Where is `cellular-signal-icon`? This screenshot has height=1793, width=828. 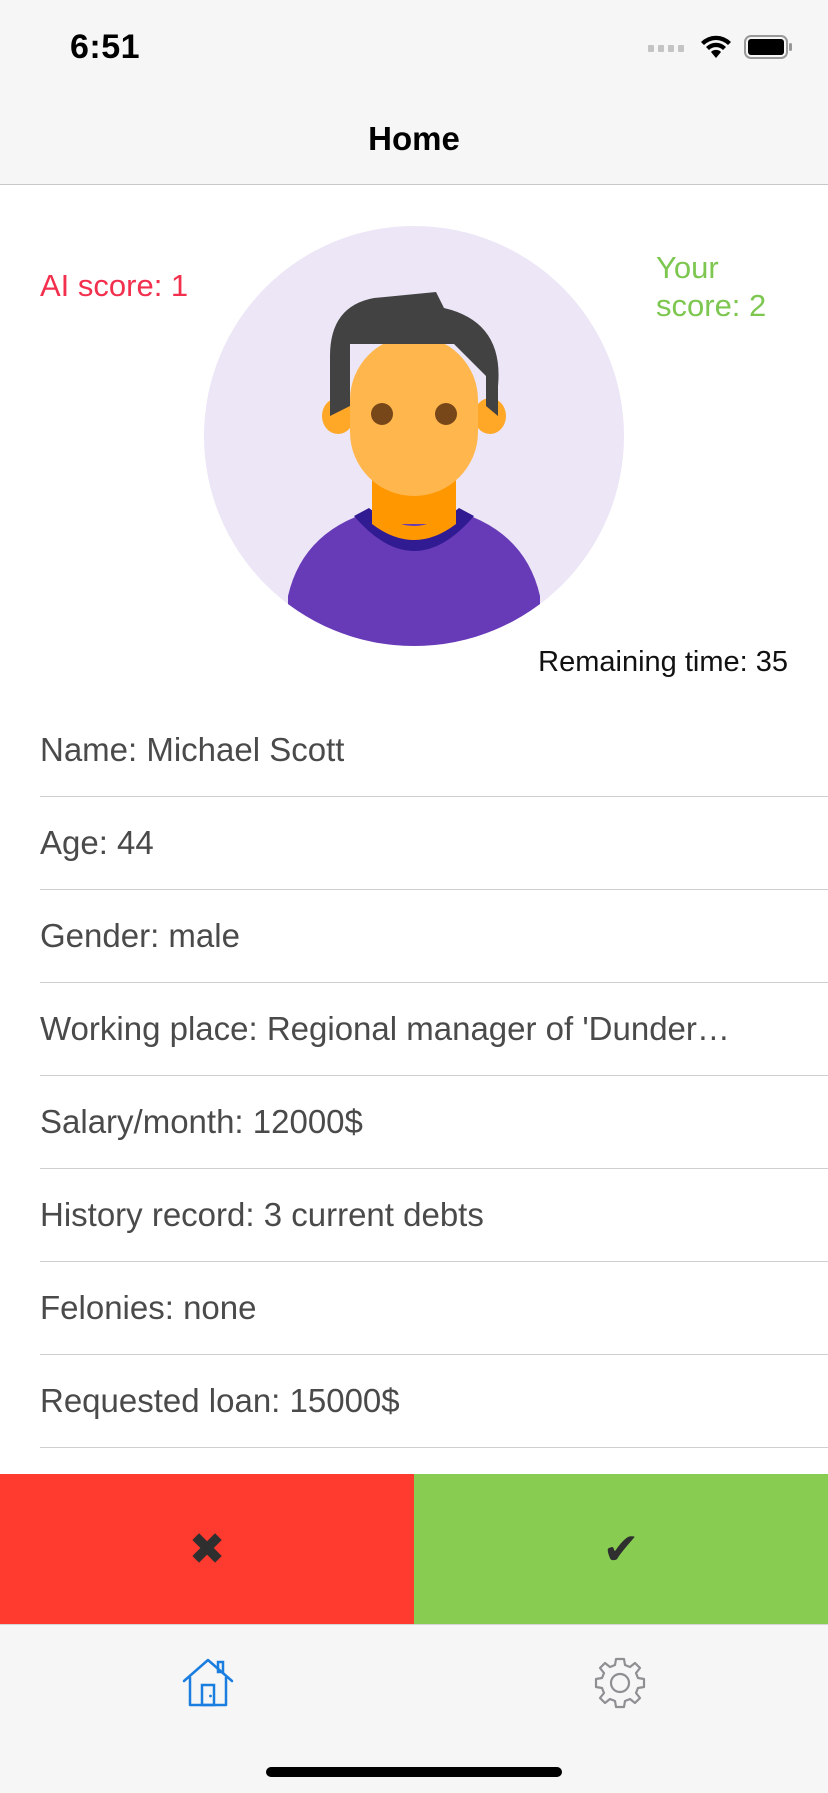 cellular-signal-icon is located at coordinates (668, 49).